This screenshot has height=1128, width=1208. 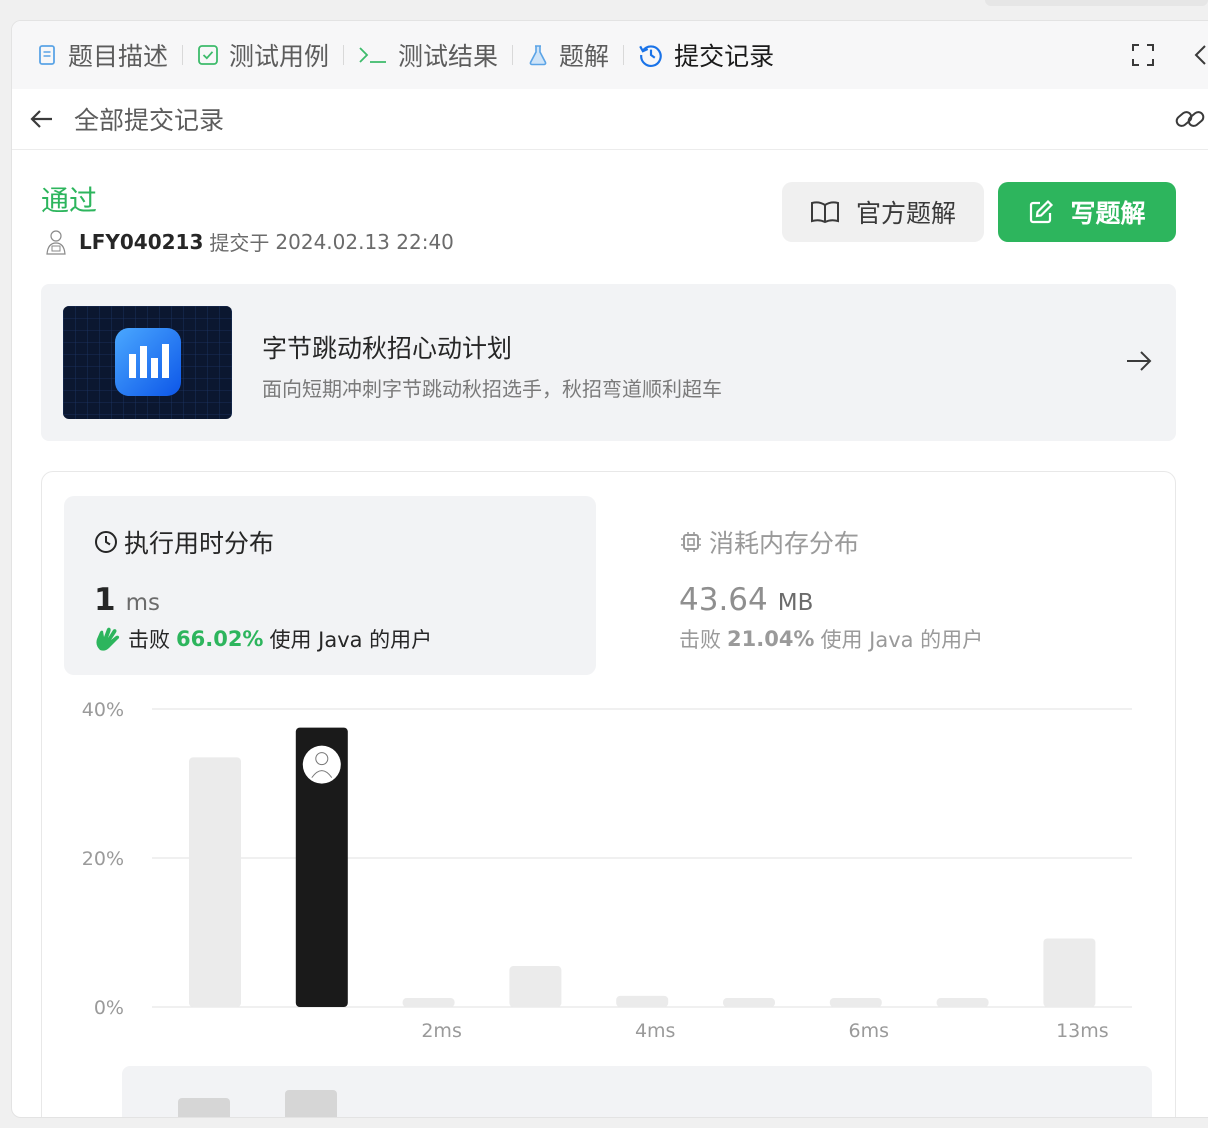 What do you see at coordinates (387, 348) in the screenshot?
I see `banner-title: 字节跳动秋招心动计划` at bounding box center [387, 348].